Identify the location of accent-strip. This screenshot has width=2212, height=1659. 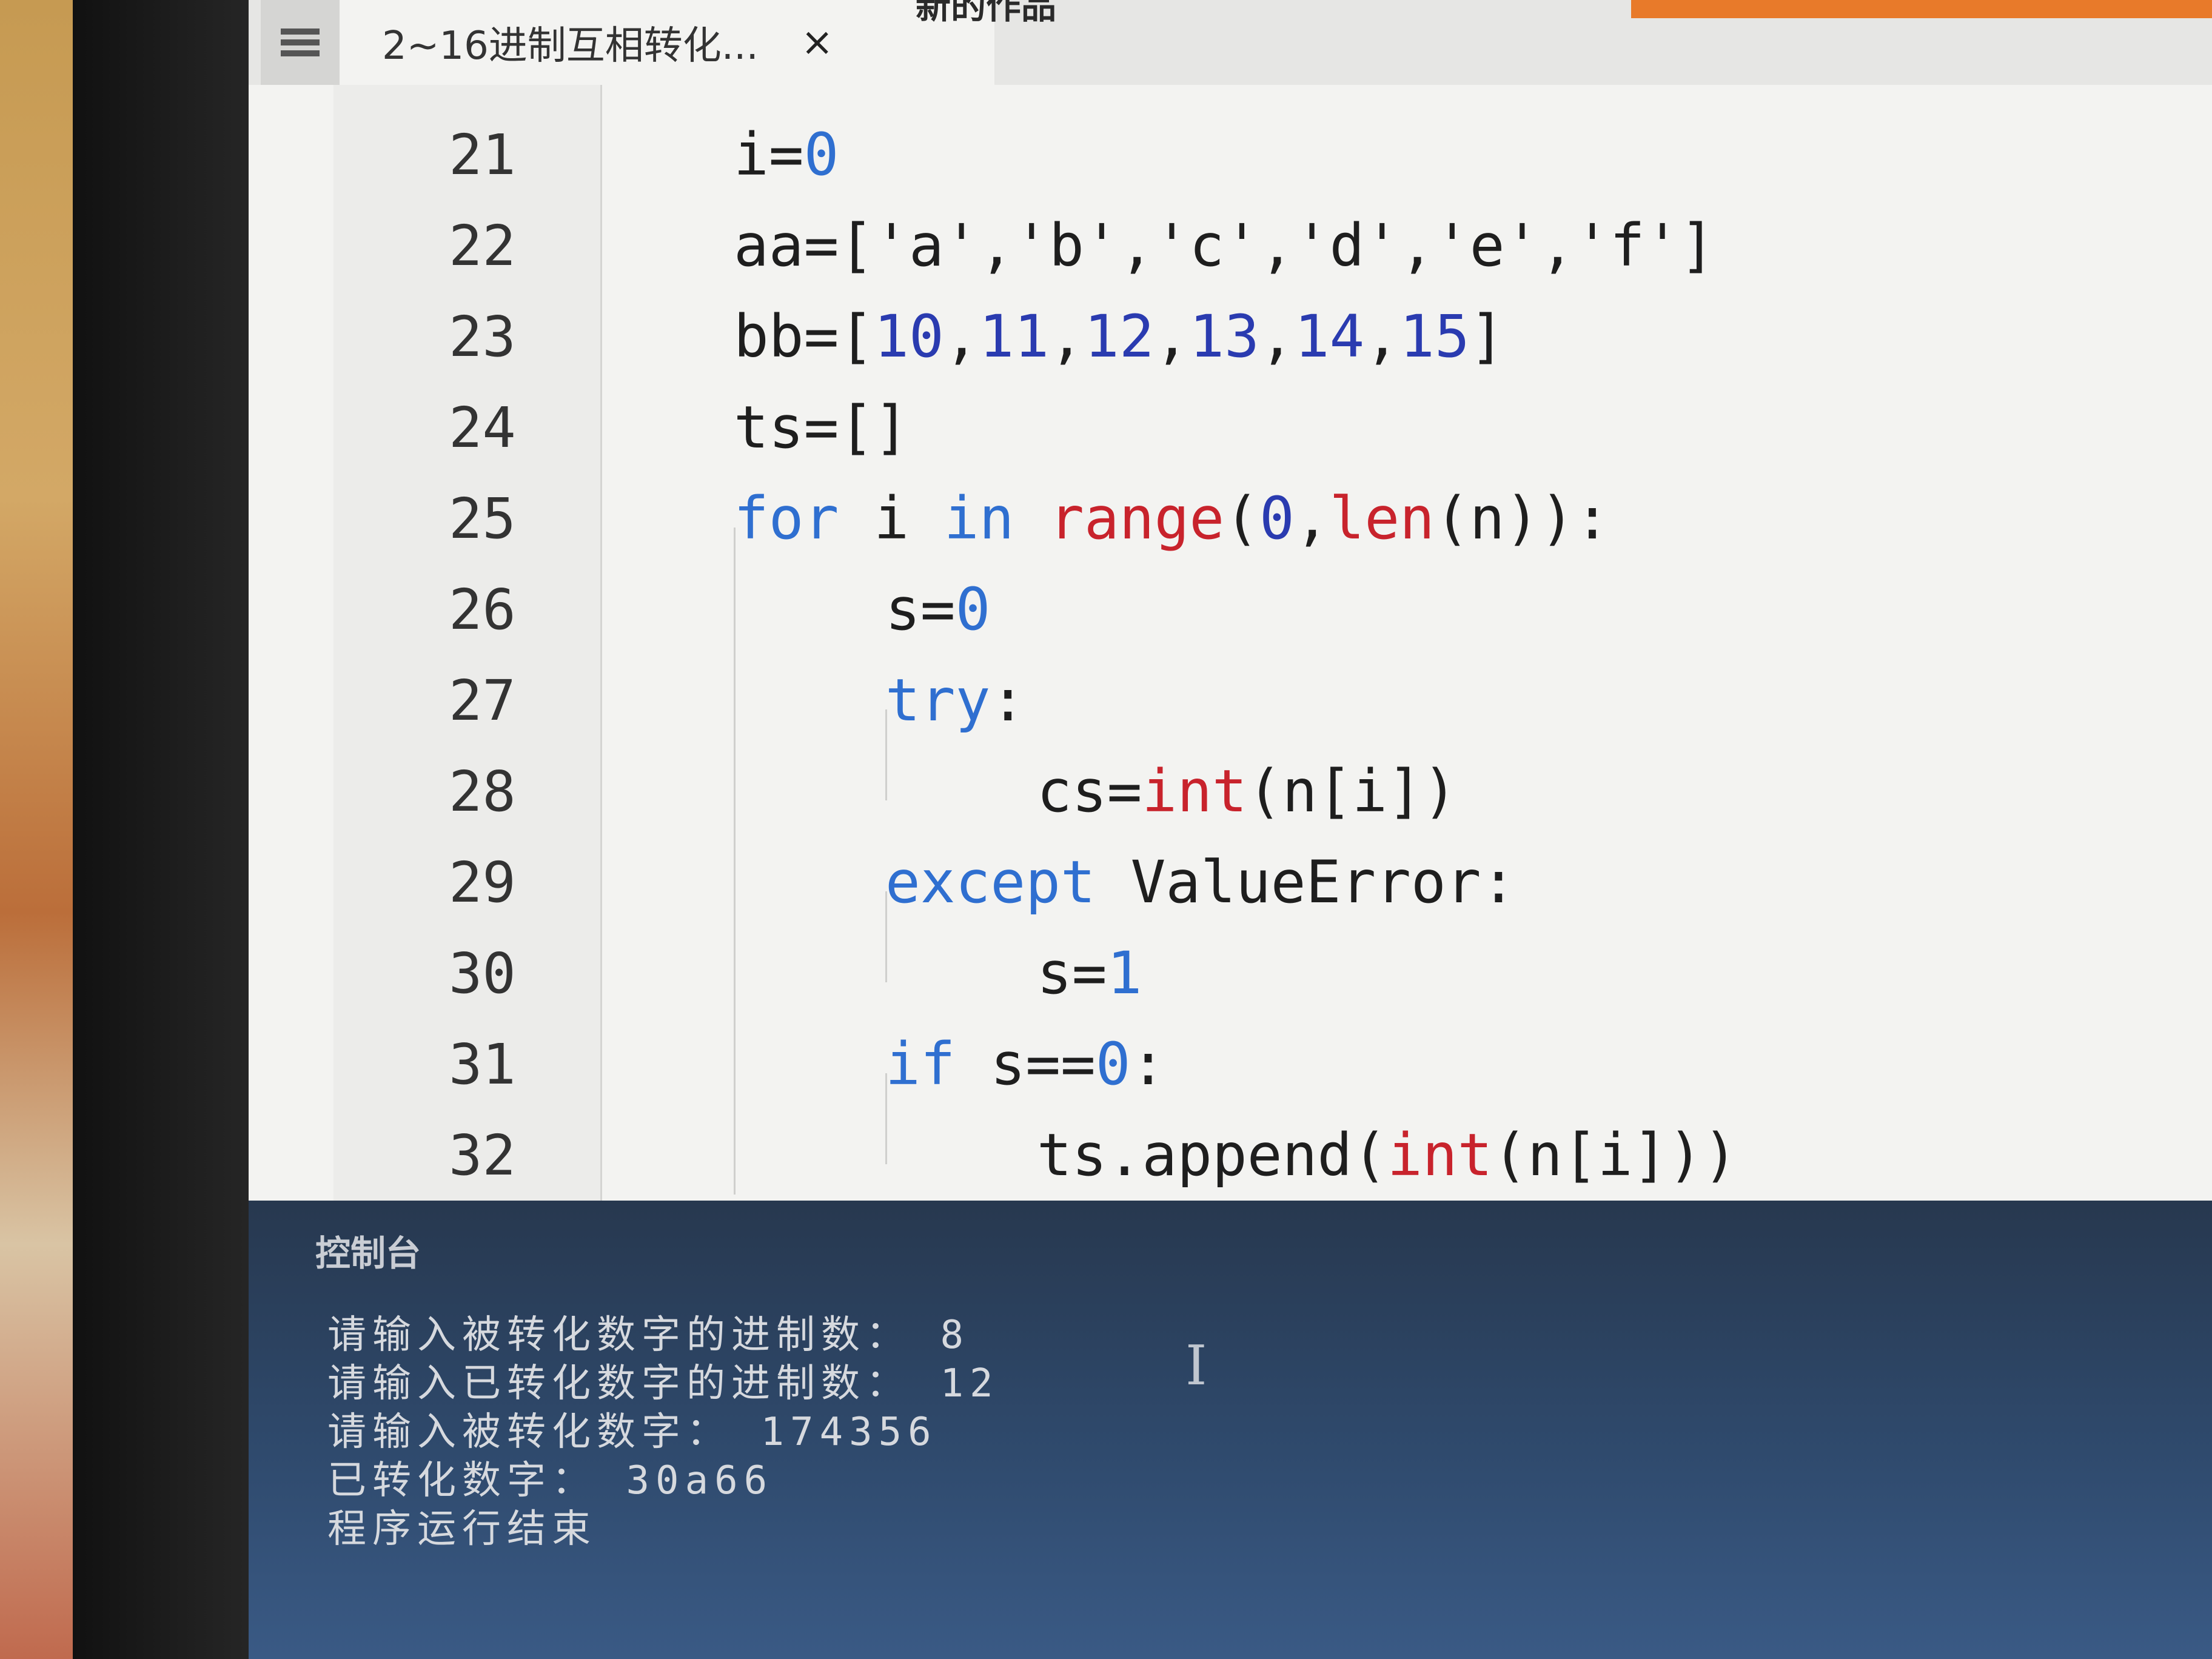
(1922, 9).